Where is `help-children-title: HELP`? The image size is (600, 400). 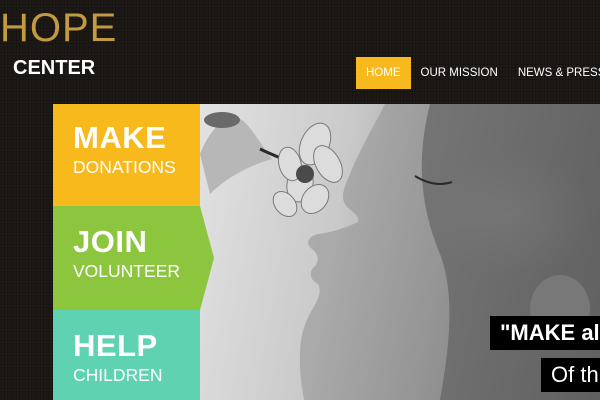 help-children-title: HELP is located at coordinates (115, 345).